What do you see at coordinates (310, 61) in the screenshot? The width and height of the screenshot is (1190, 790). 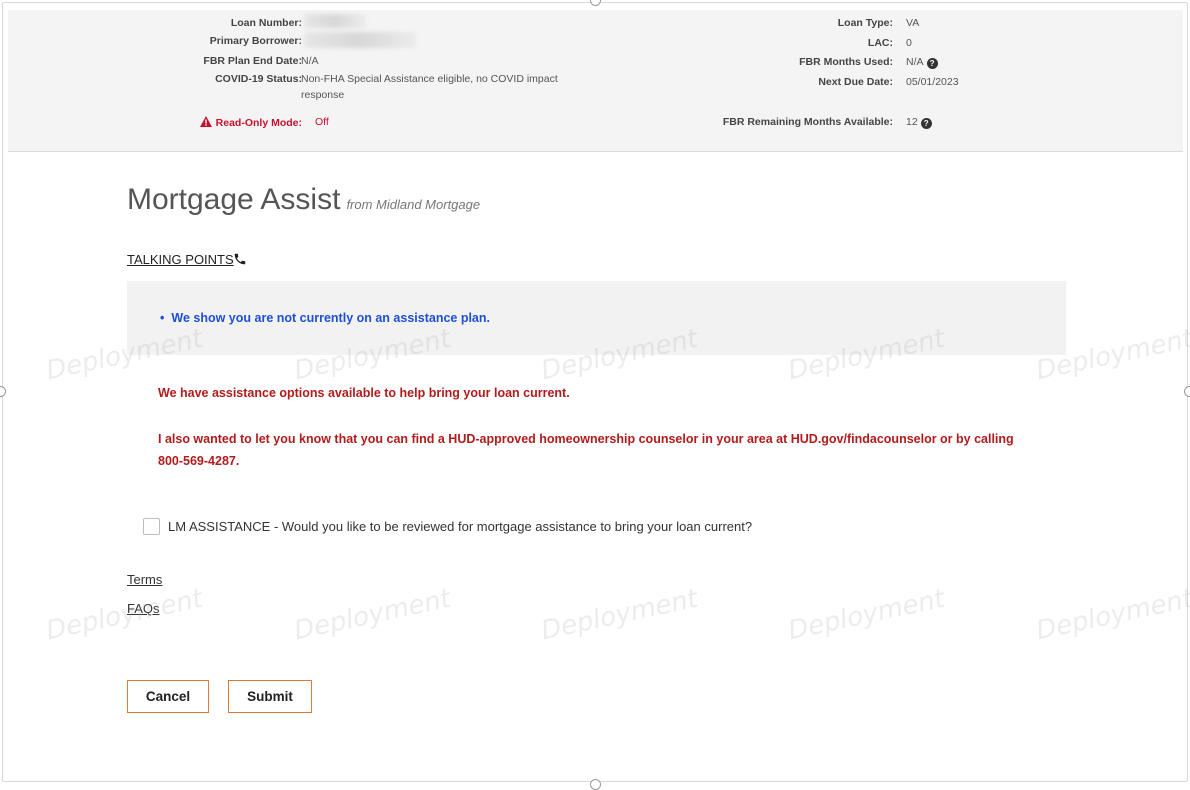 I see `fbr-plan-end-date-value: N/A` at bounding box center [310, 61].